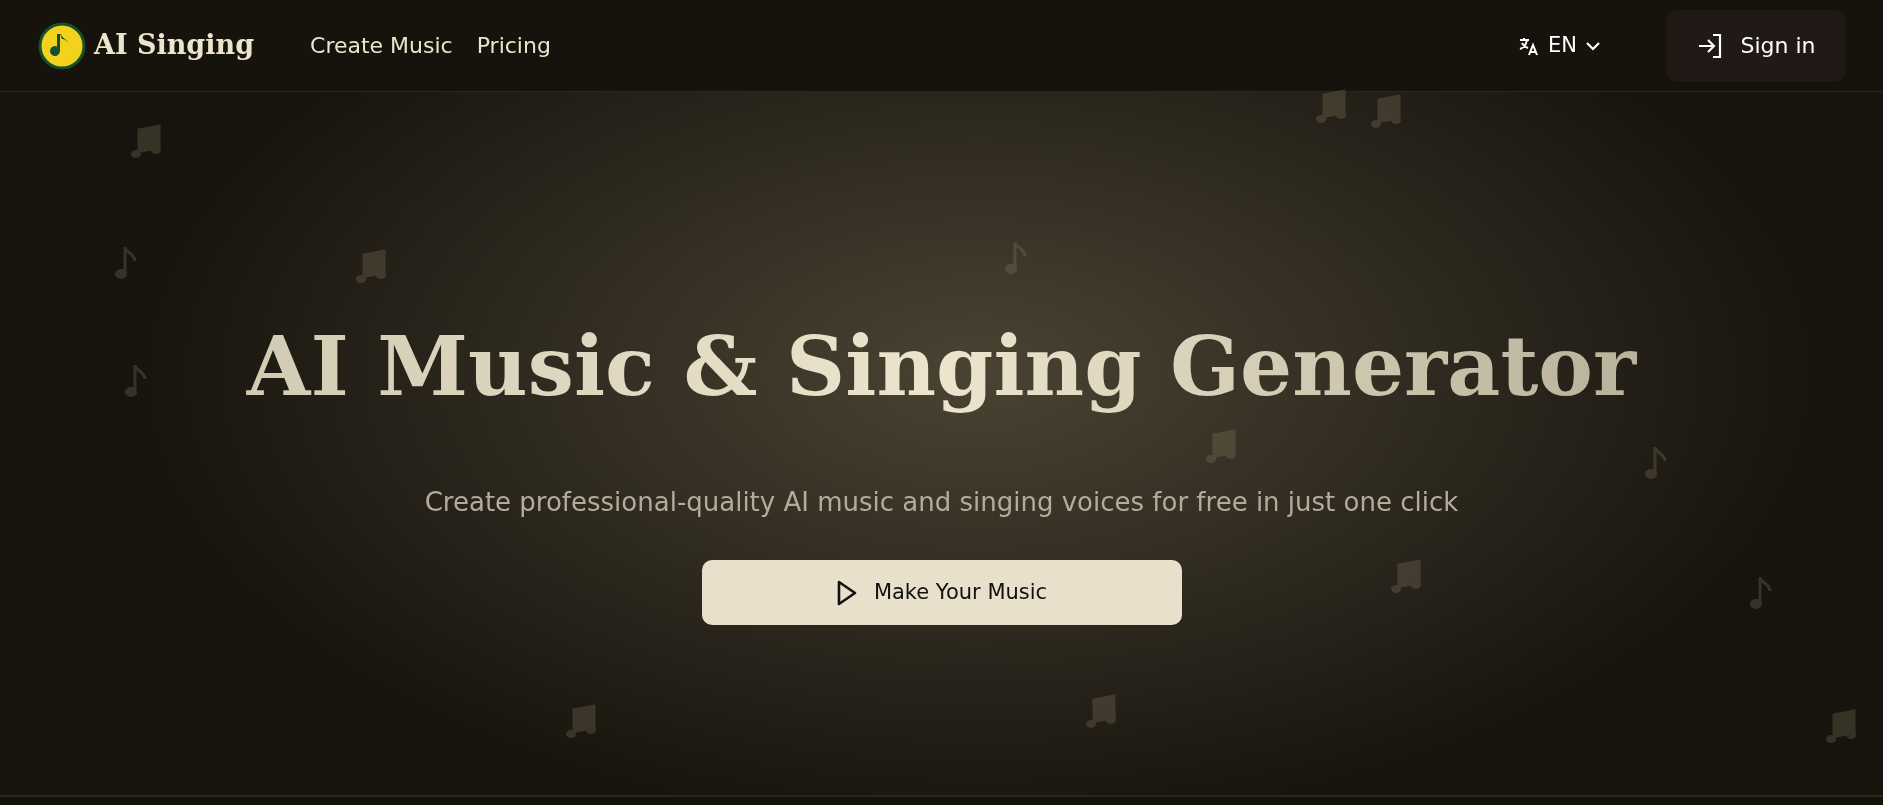 This screenshot has width=1883, height=805. Describe the element at coordinates (174, 45) in the screenshot. I see `brand-name: AI Singing` at that location.